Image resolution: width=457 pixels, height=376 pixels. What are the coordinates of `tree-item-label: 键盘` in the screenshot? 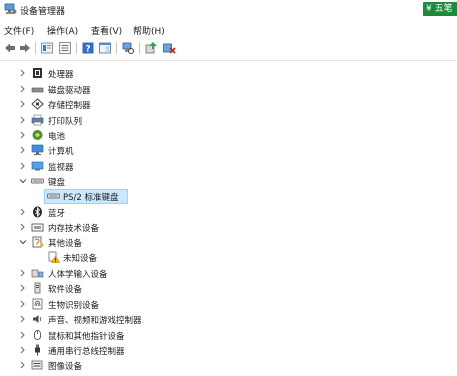 It's located at (57, 183).